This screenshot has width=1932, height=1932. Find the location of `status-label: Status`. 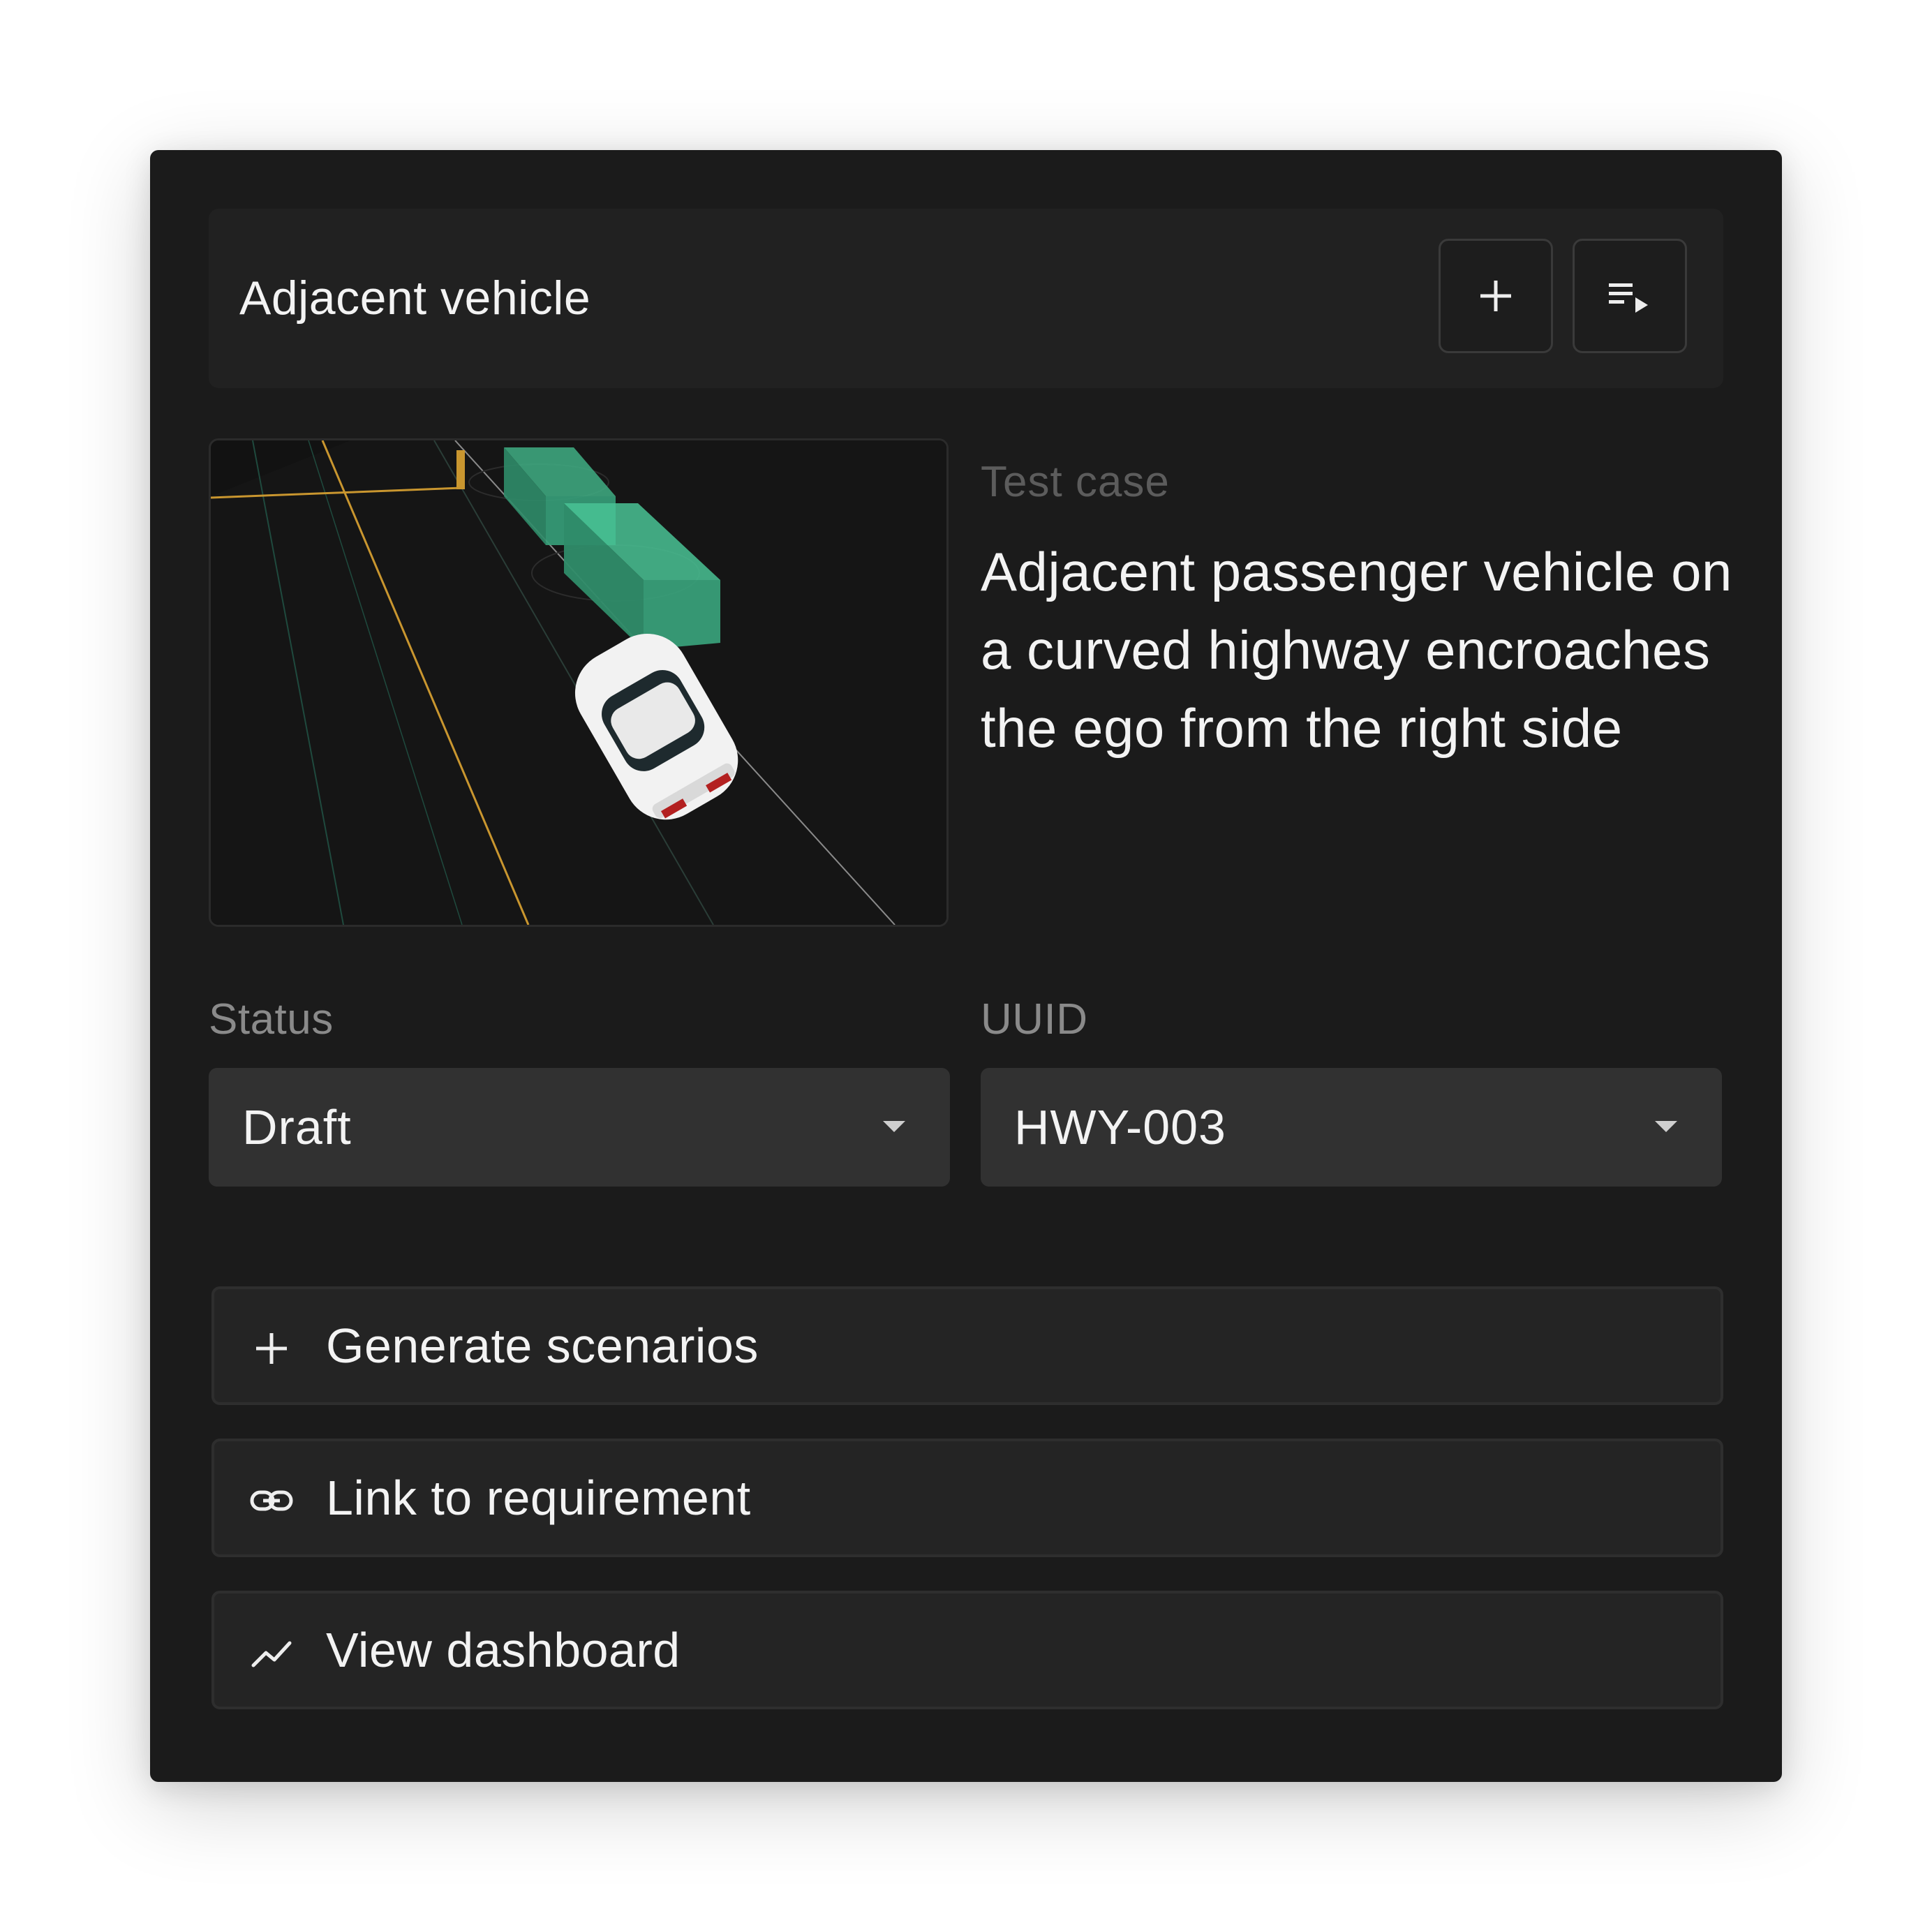

status-label: Status is located at coordinates (271, 1019).